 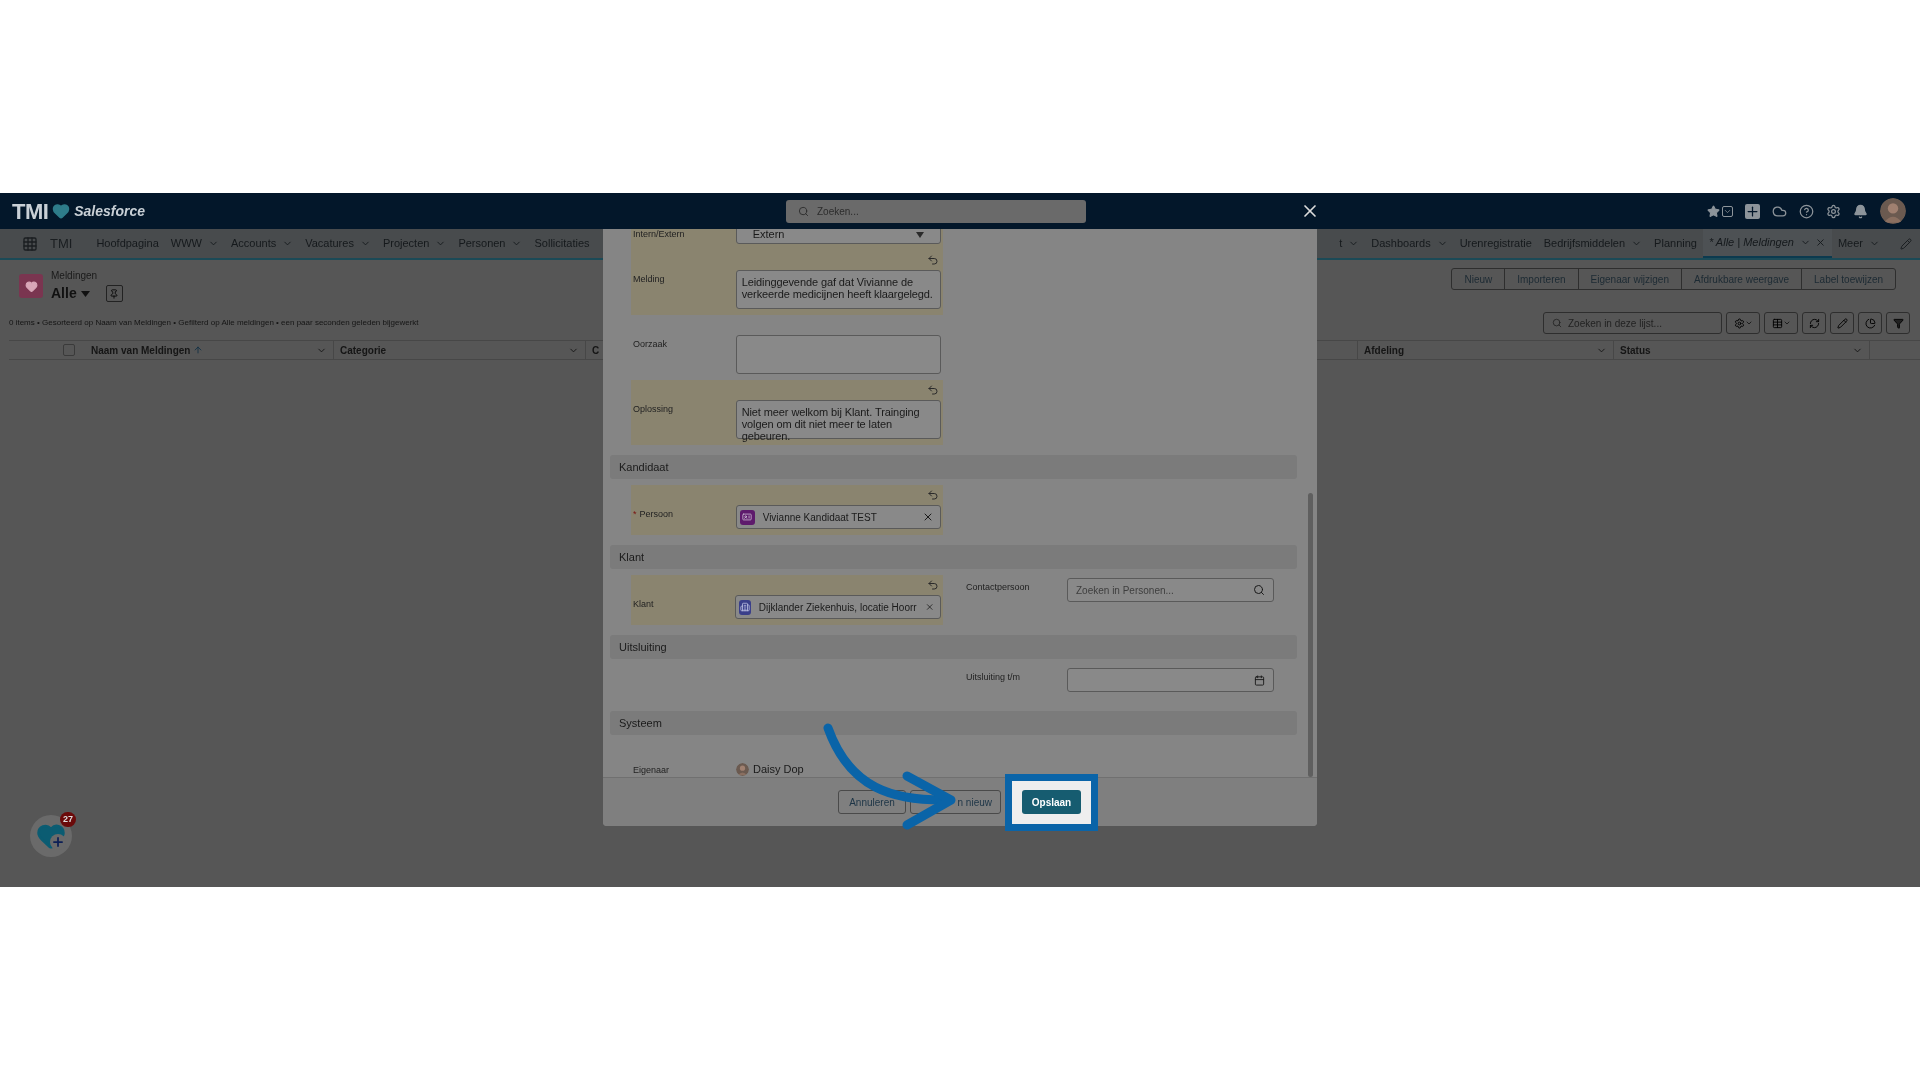 What do you see at coordinates (1713, 211) in the screenshot?
I see `star-icon` at bounding box center [1713, 211].